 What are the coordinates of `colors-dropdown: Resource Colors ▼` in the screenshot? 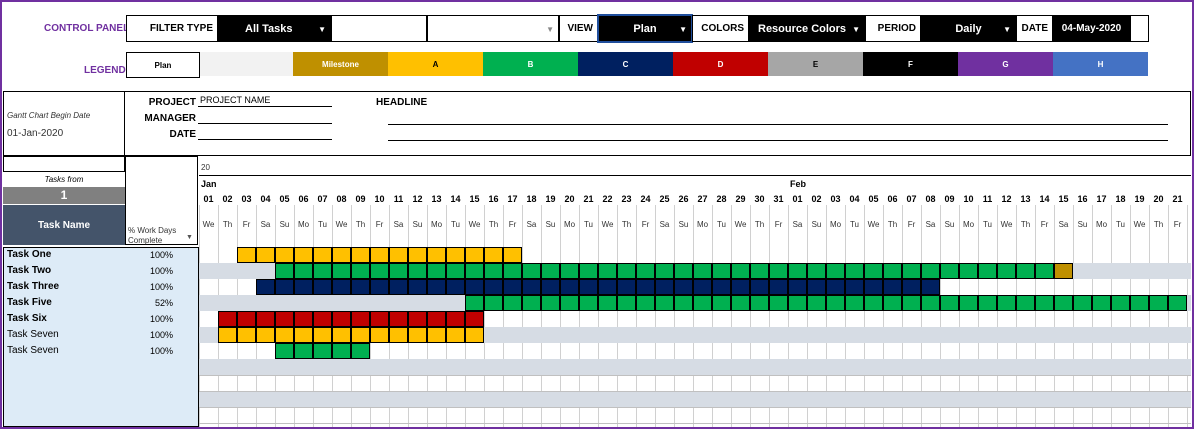 It's located at (807, 28).